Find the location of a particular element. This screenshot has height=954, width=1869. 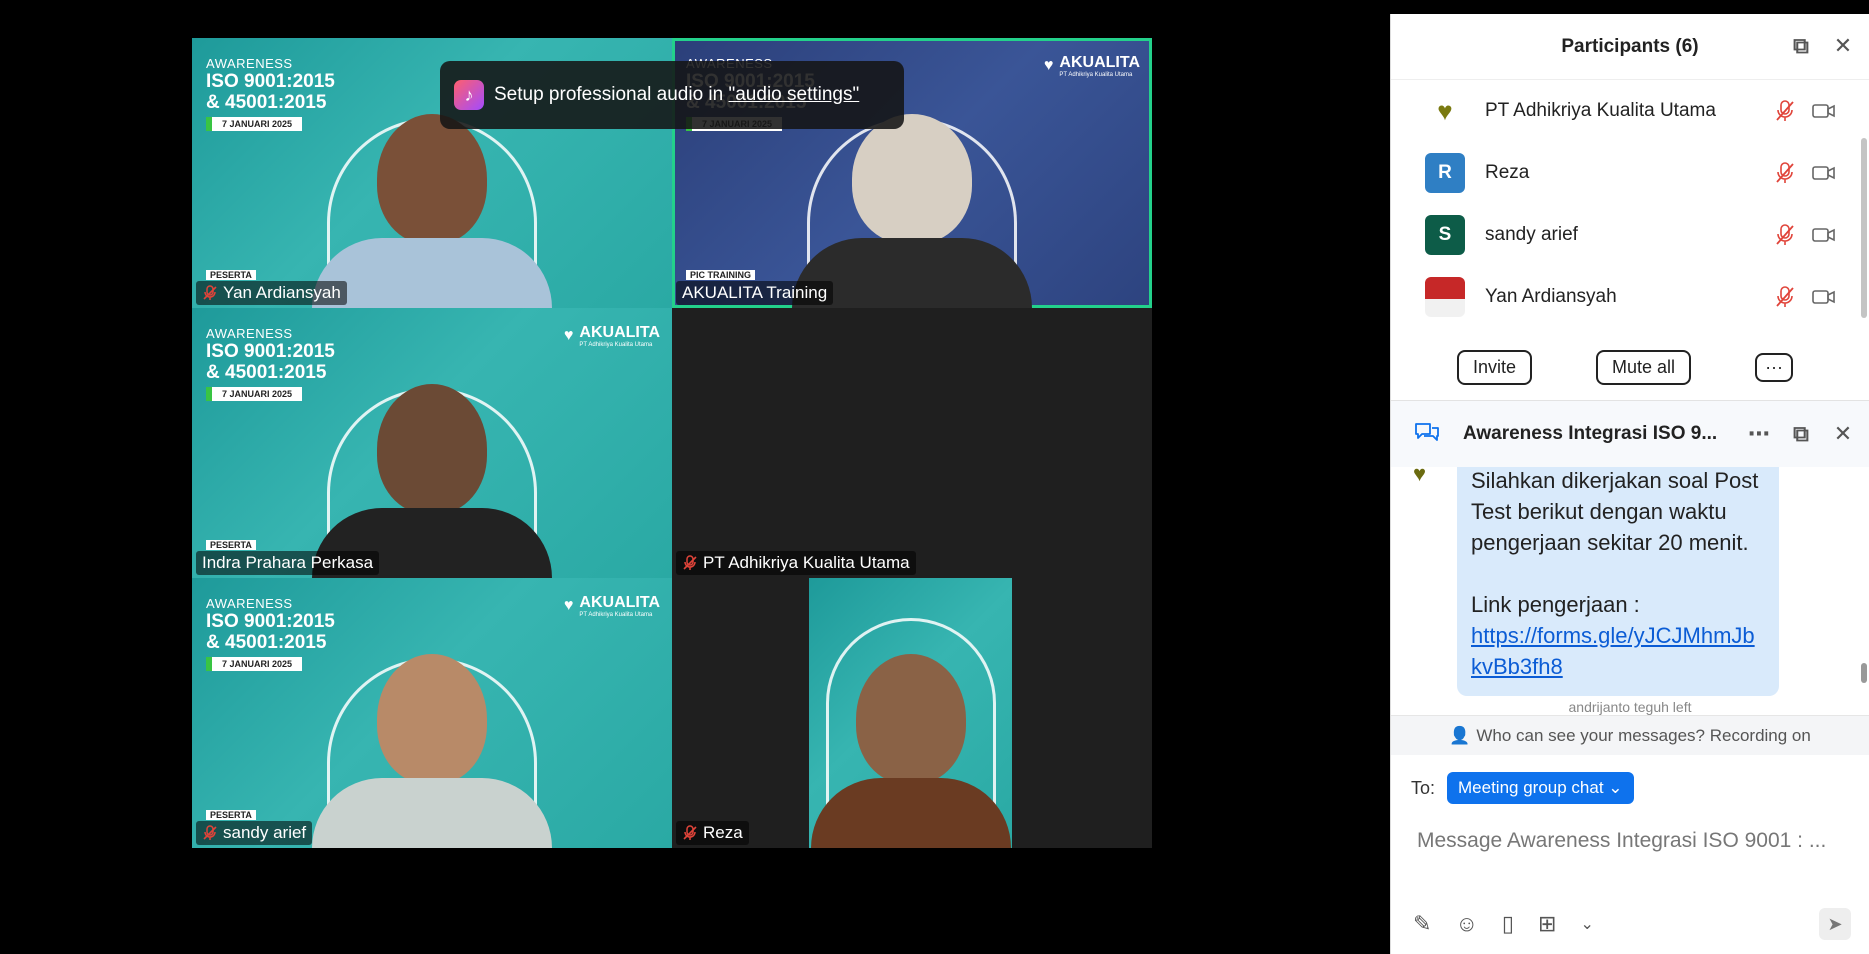

participant-row: Yan Ardiansyah is located at coordinates (1630, 297).